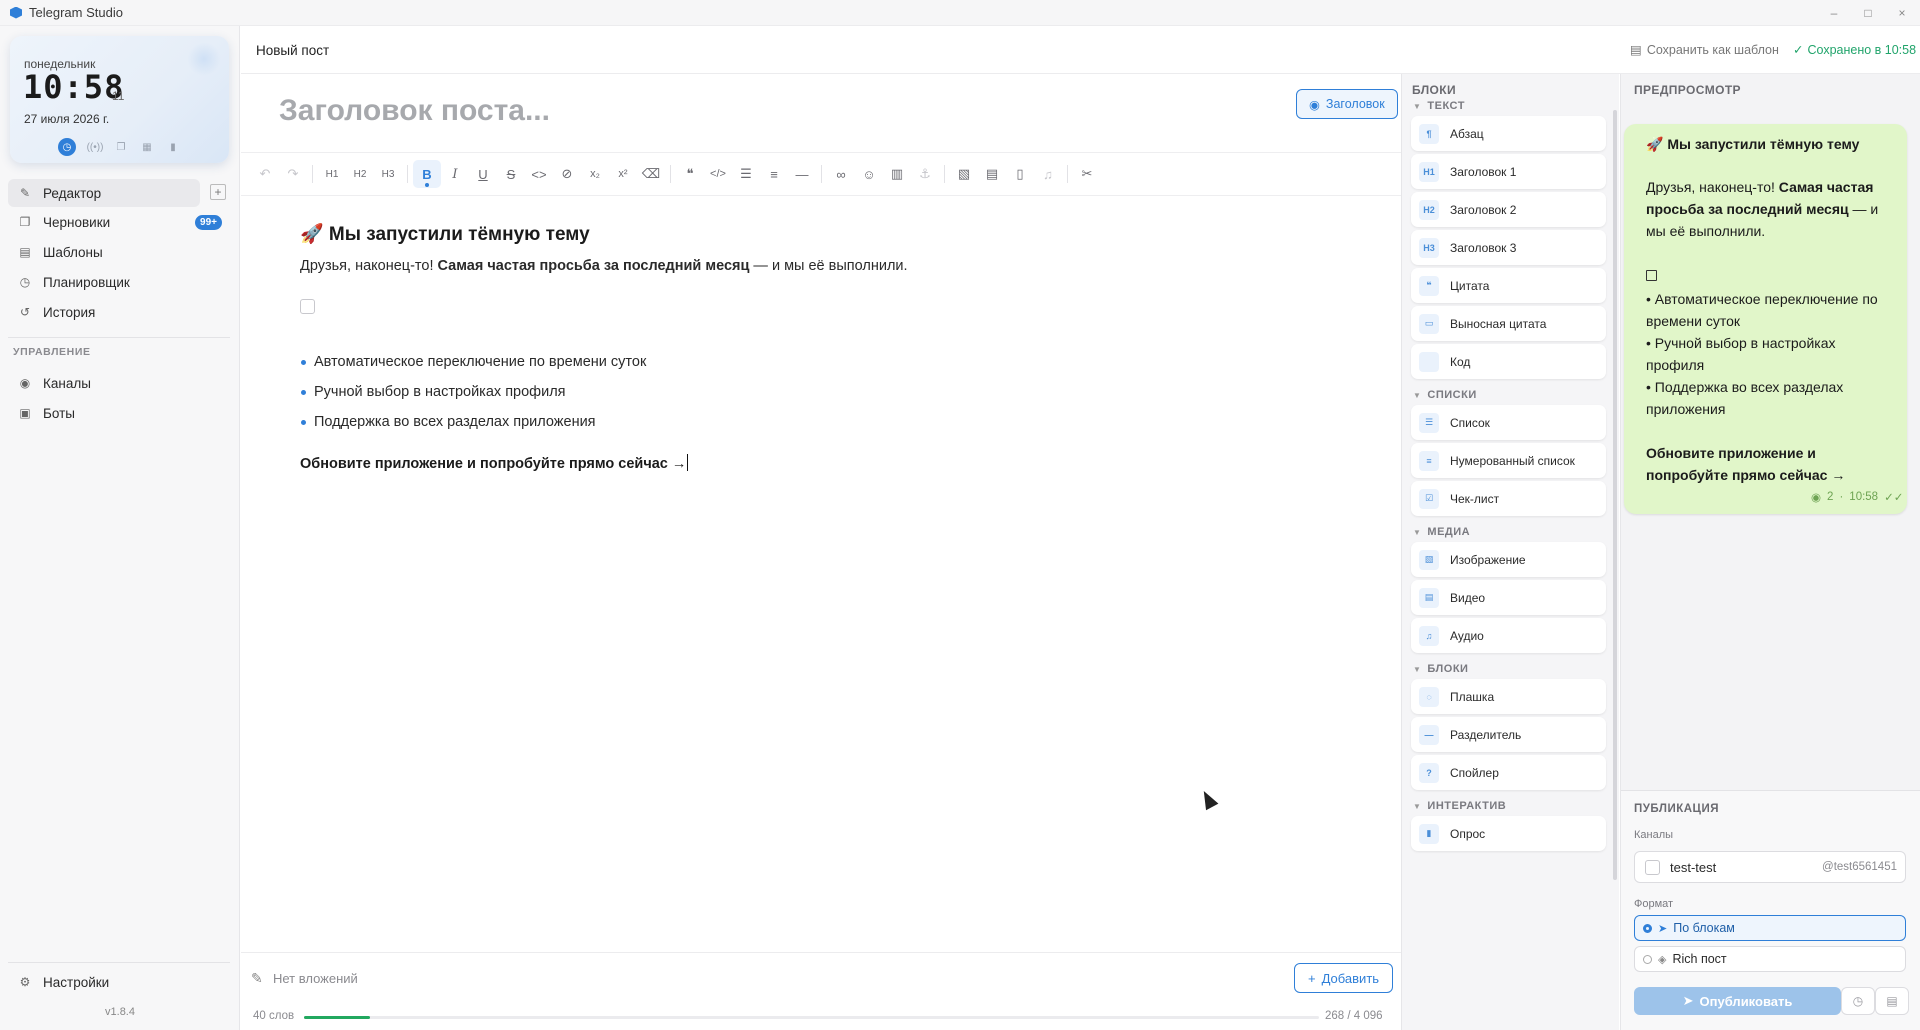  What do you see at coordinates (1508, 734) in the screenshot?
I see `block-item: — Разделитель` at bounding box center [1508, 734].